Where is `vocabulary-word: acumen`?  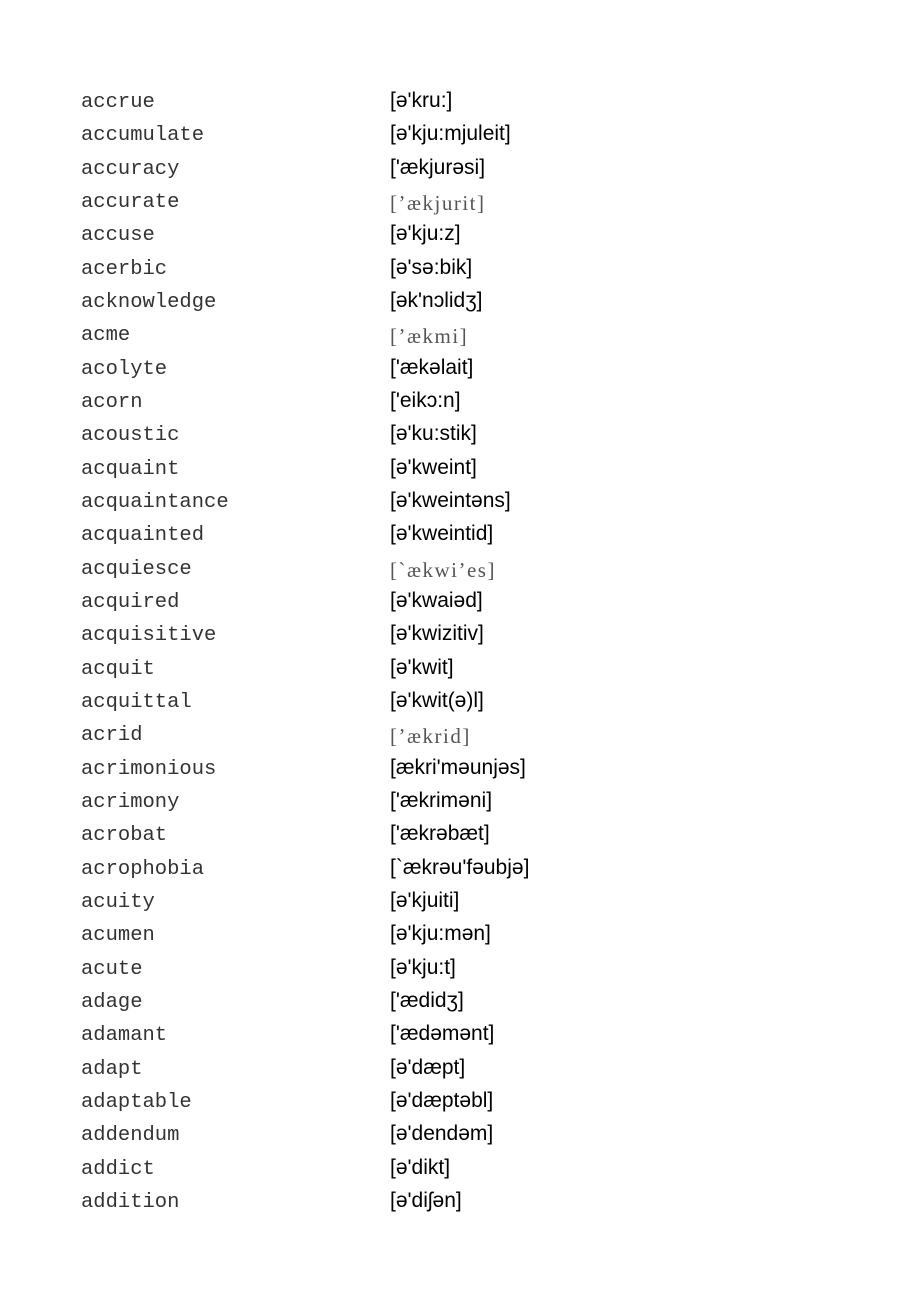
vocabulary-word: acumen is located at coordinates (118, 936).